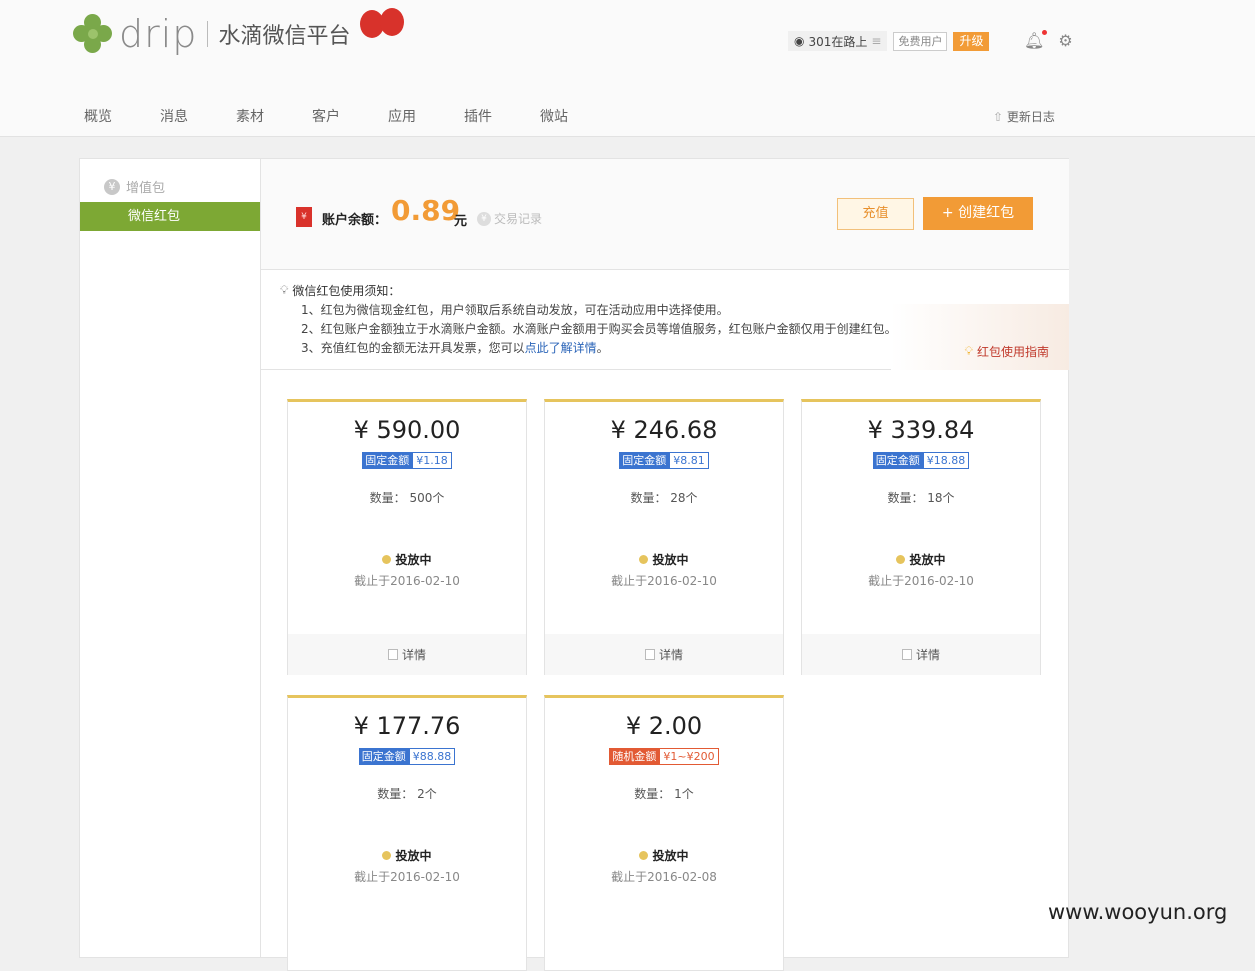 This screenshot has width=1255, height=971. Describe the element at coordinates (385, 30) in the screenshot. I see `lantern-decoration` at that location.